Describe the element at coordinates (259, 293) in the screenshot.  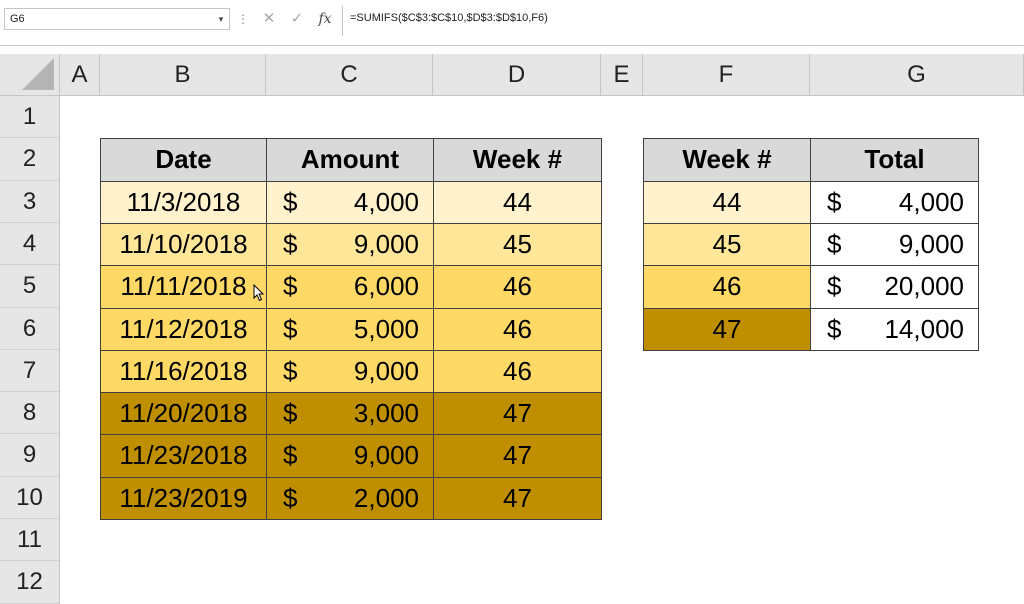
I see `mouse-cursor-icon` at that location.